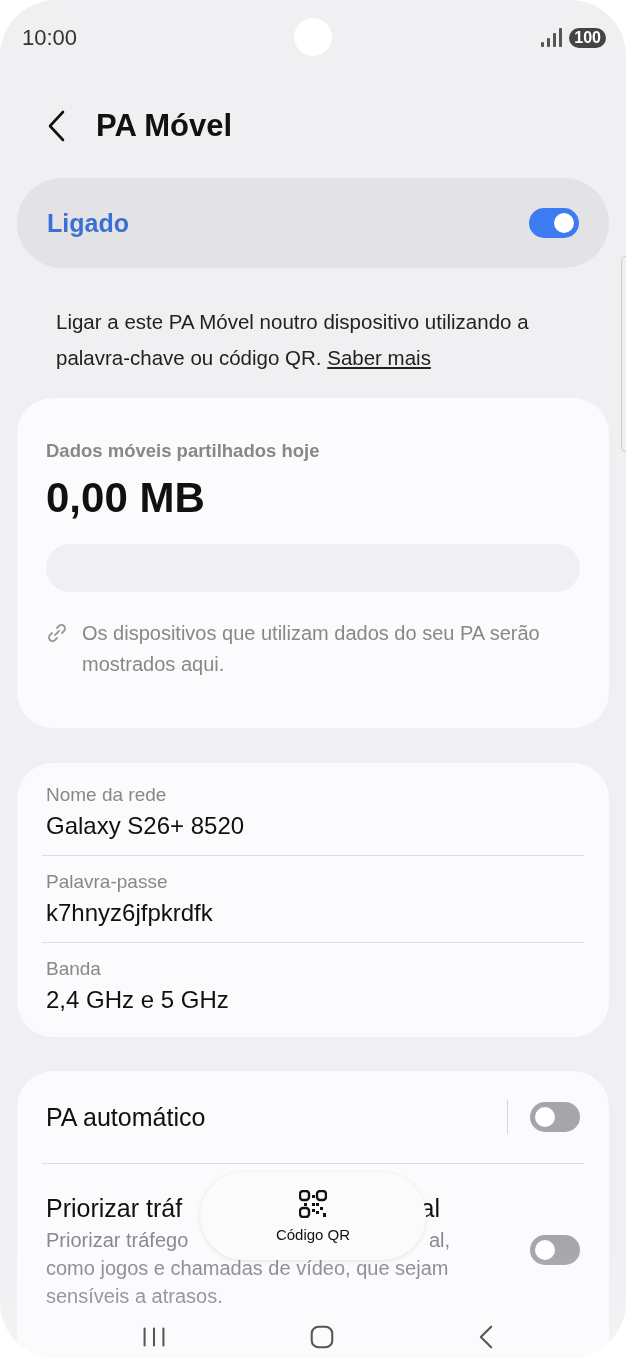 Image resolution: width=626 pixels, height=1358 pixels. Describe the element at coordinates (587, 38) in the screenshot. I see `battery-level: 100` at that location.